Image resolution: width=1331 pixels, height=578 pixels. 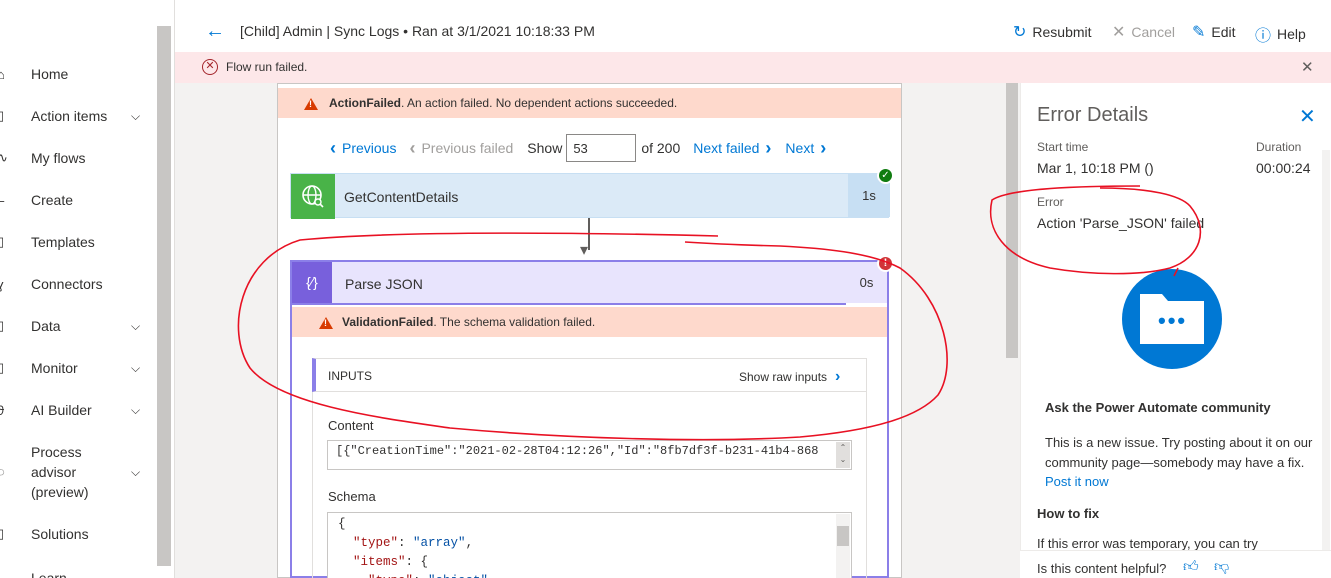 I want to click on action-failed-code: ActionFailed, so click(x=365, y=103).